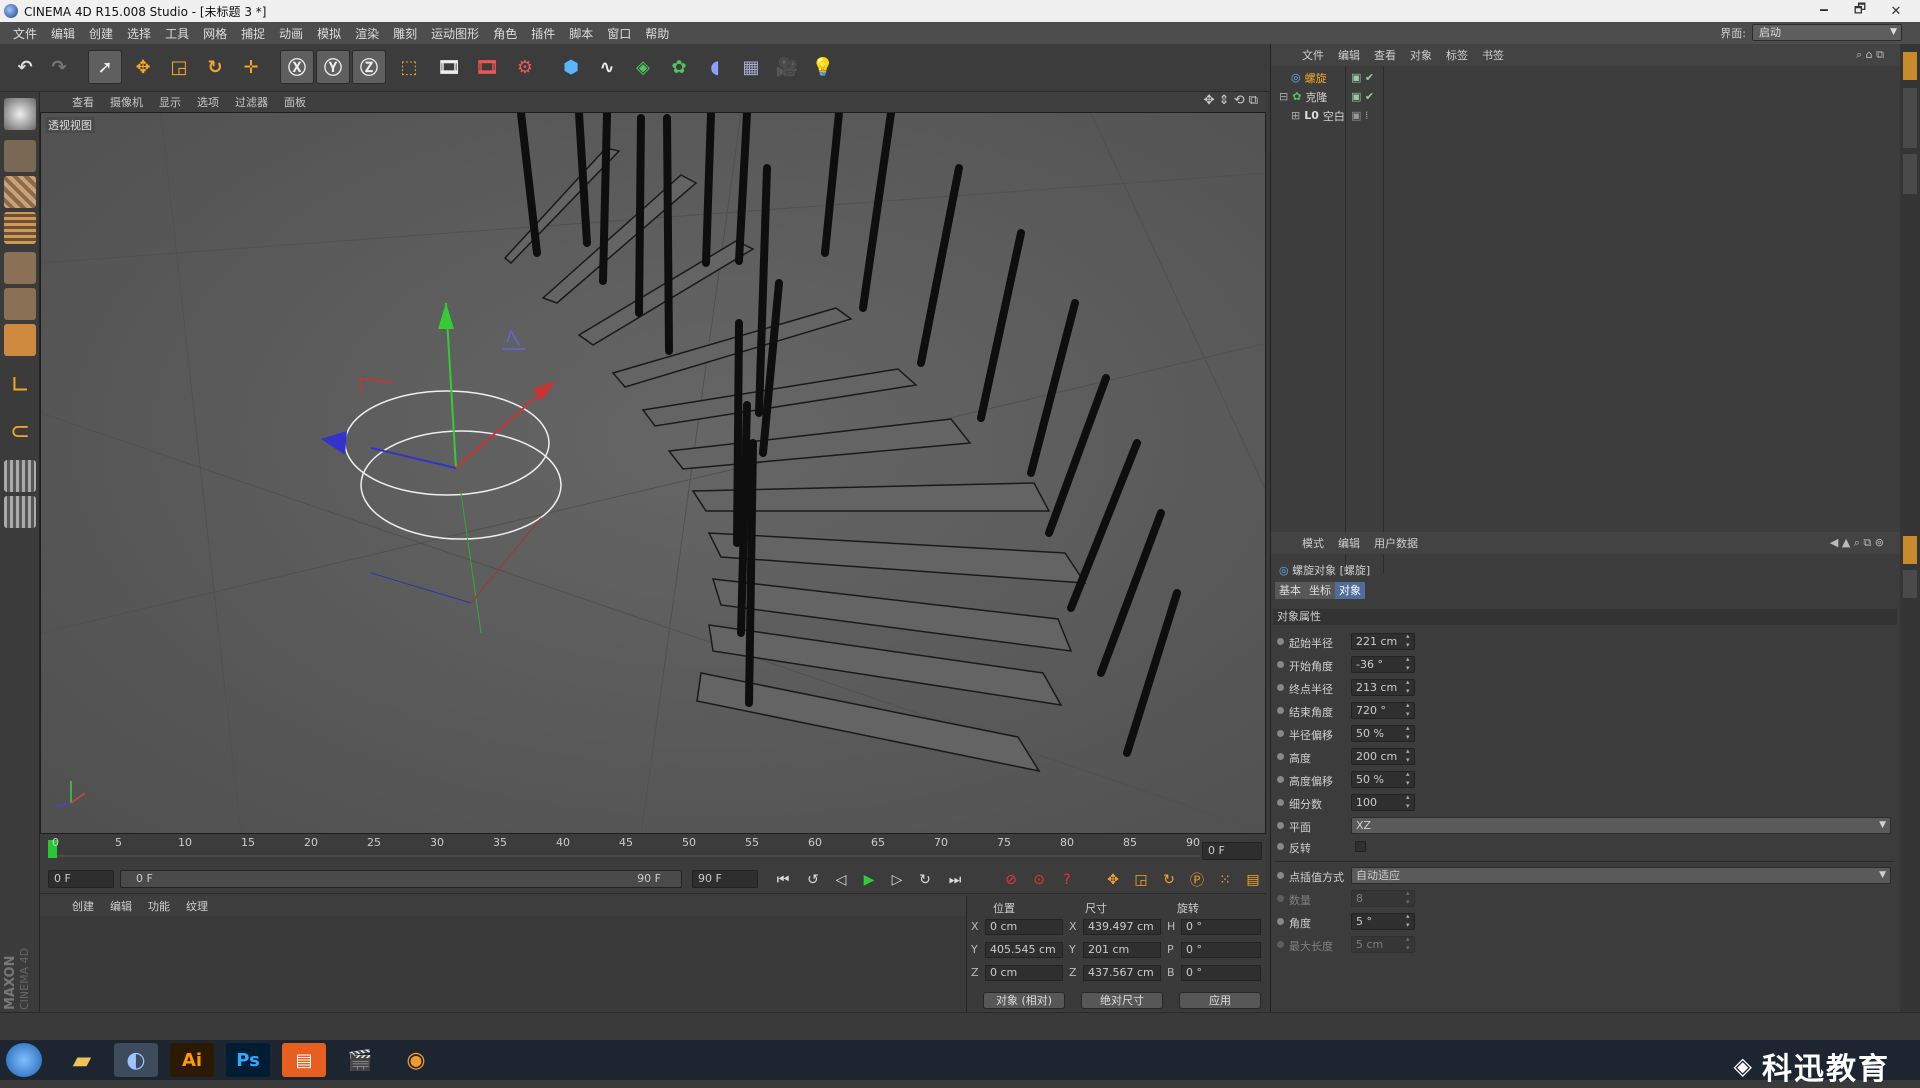 The image size is (1920, 1088). What do you see at coordinates (159, 906) in the screenshot?
I see `mat-menu-function: 功能` at bounding box center [159, 906].